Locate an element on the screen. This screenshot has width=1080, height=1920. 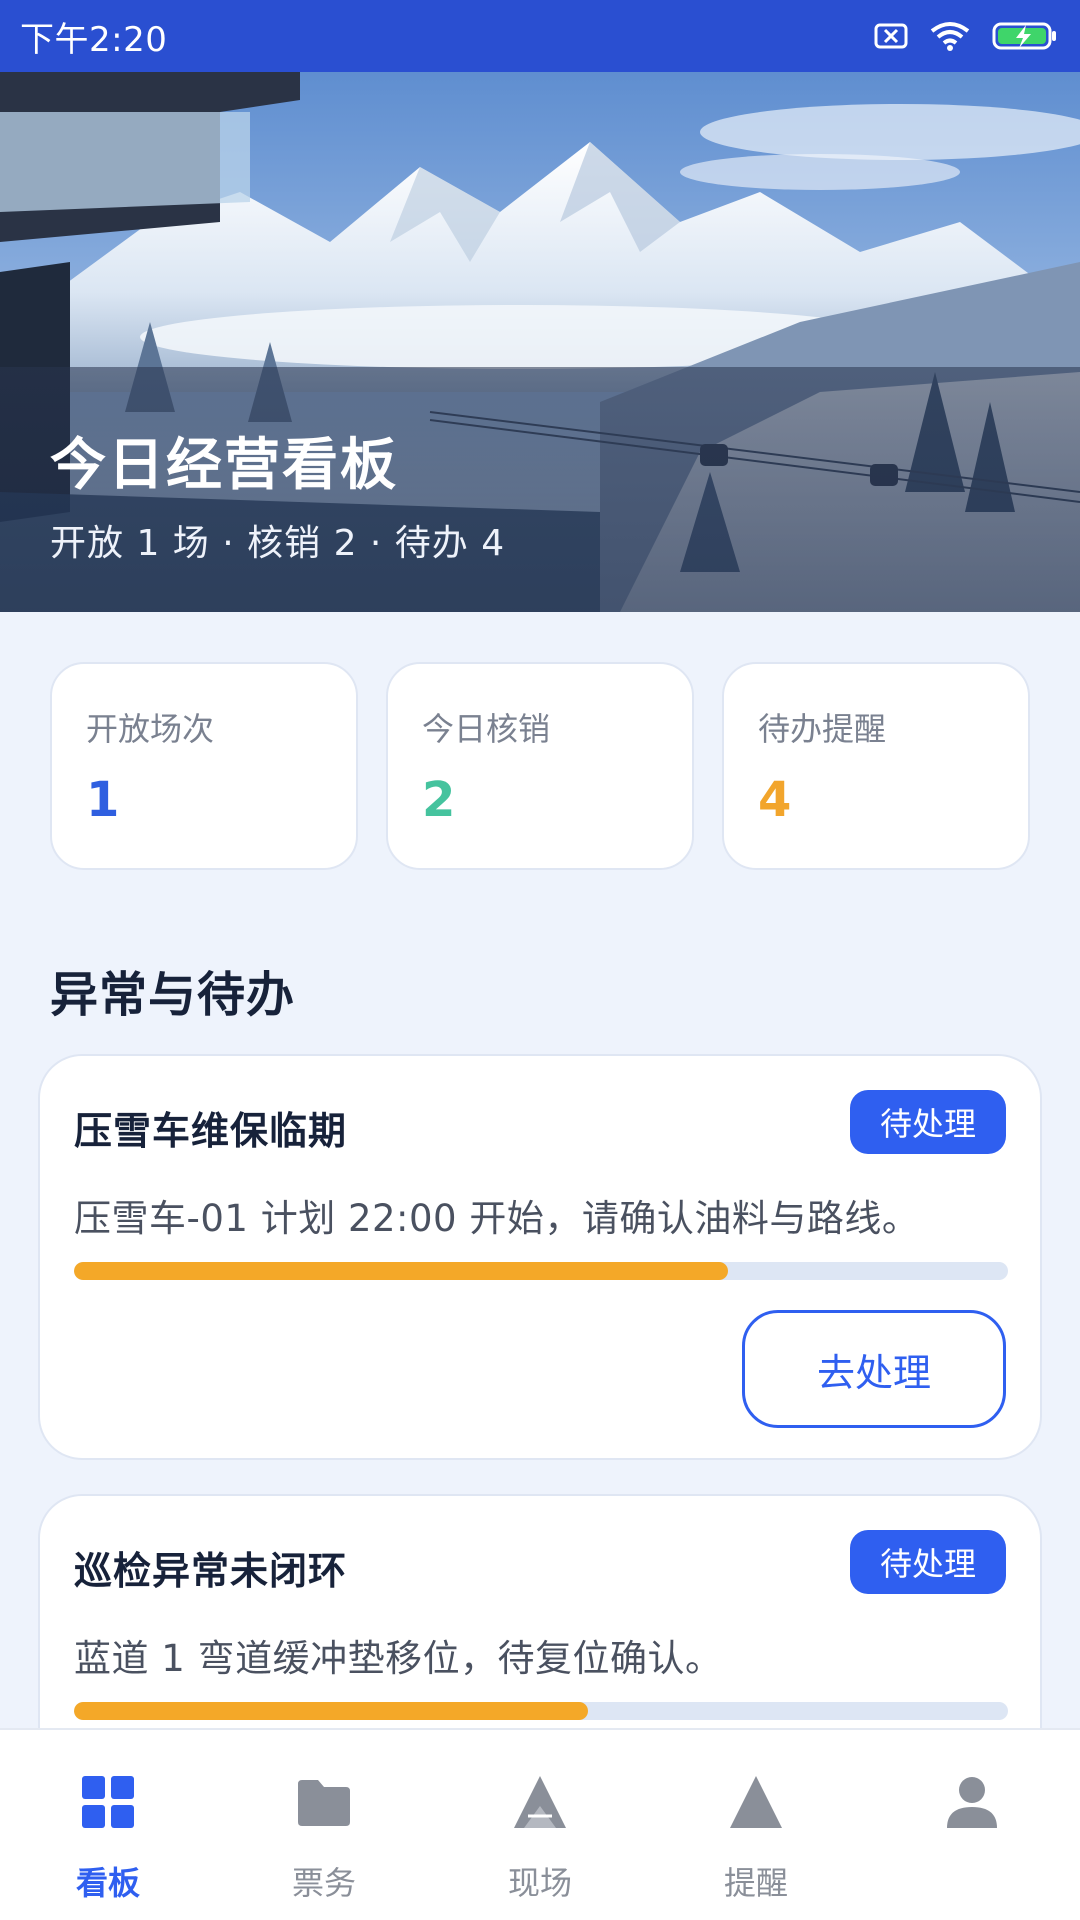
task-title: 巡检异常未闭环 is located at coordinates (211, 1571).